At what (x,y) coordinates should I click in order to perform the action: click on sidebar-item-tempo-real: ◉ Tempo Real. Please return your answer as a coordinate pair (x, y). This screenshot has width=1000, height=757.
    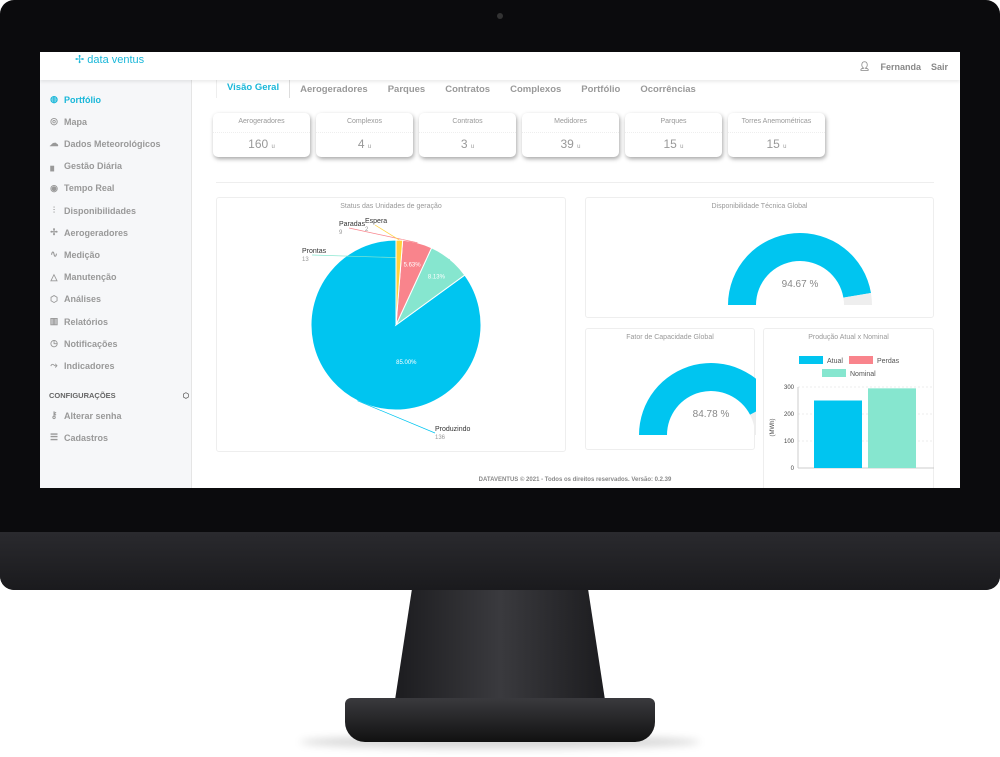
    Looking at the image, I should click on (81, 188).